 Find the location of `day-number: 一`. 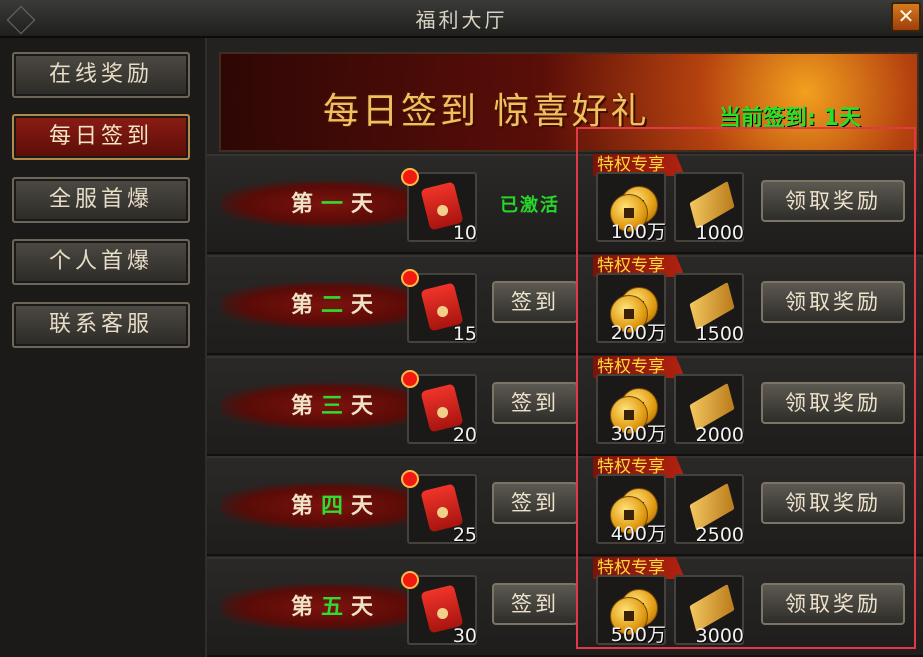

day-number: 一 is located at coordinates (336, 204).